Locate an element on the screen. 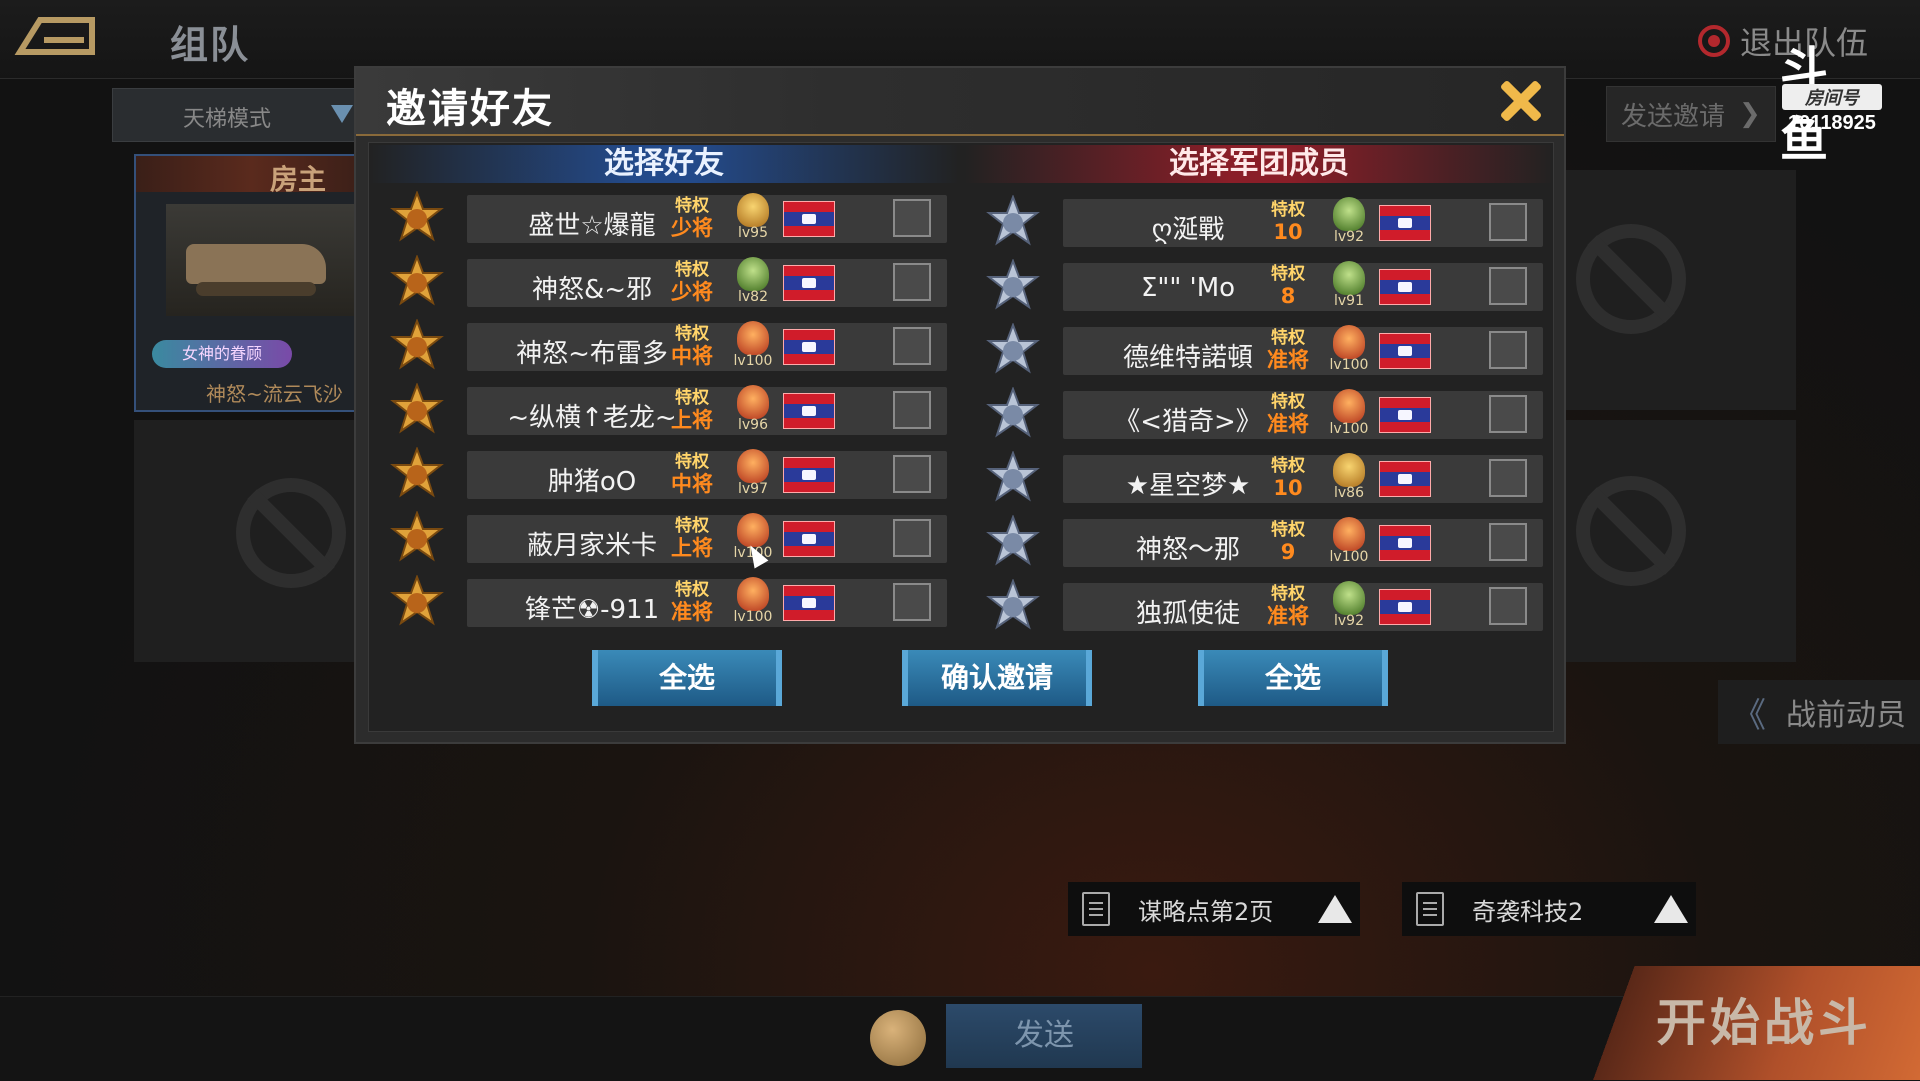 This screenshot has height=1081, width=1920. privilege-badge: 特权 少将 is located at coordinates (692, 283).